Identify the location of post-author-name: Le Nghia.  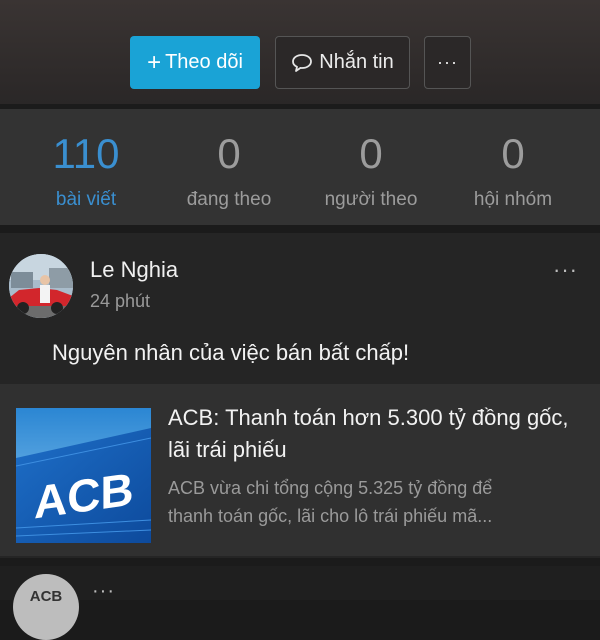
(134, 270).